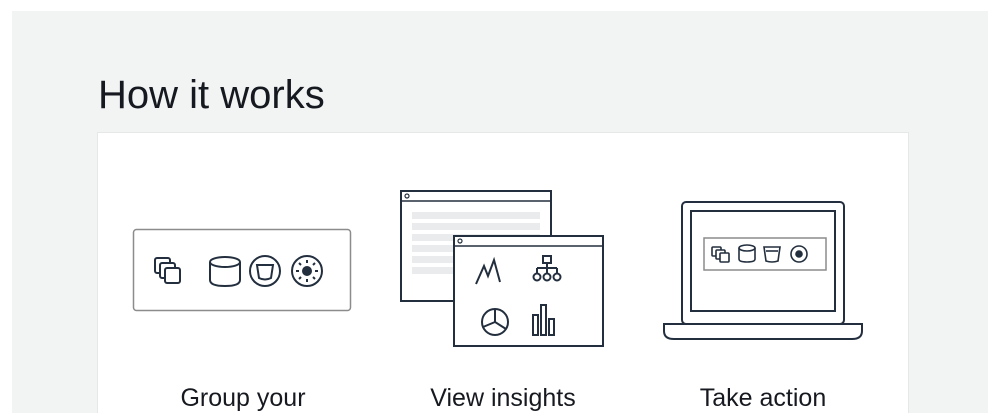 The height and width of the screenshot is (415, 988). I want to click on dashboard-insights-illustration, so click(502, 268).